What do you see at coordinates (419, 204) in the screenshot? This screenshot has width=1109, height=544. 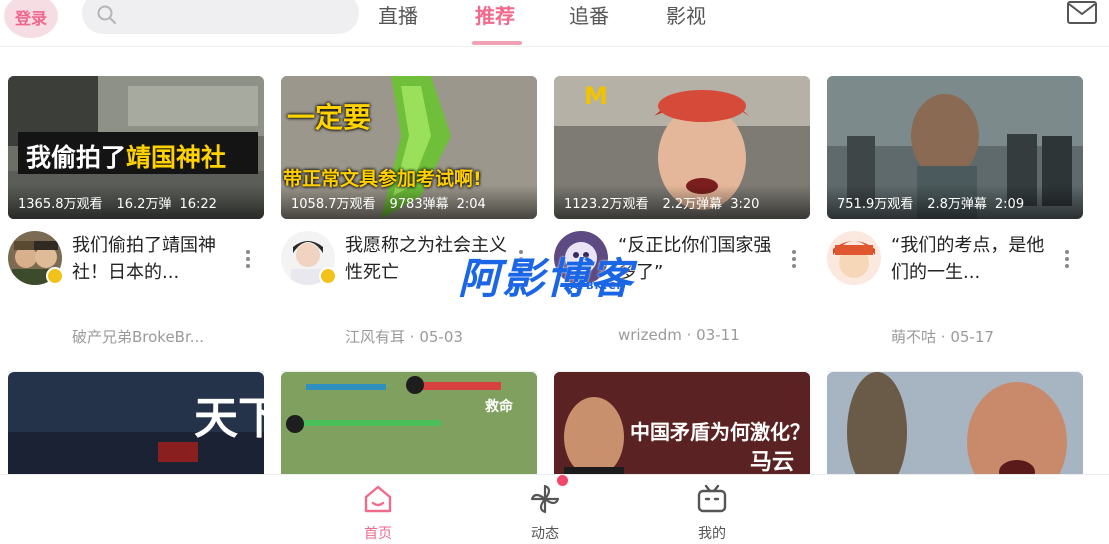 I see `danmaku-count: 9783弹幕` at bounding box center [419, 204].